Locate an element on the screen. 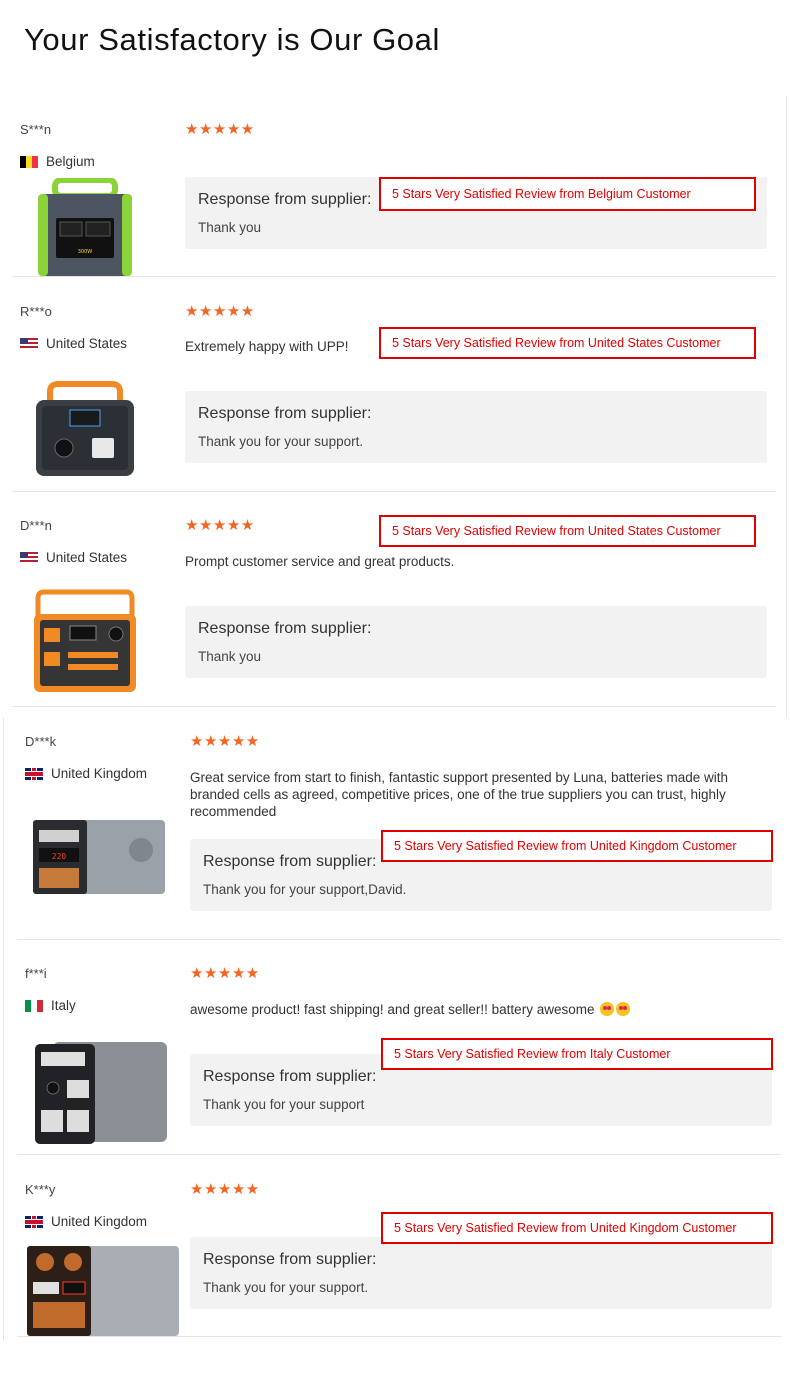 The width and height of the screenshot is (790, 1389). italy-flag-icon is located at coordinates (34, 1005).